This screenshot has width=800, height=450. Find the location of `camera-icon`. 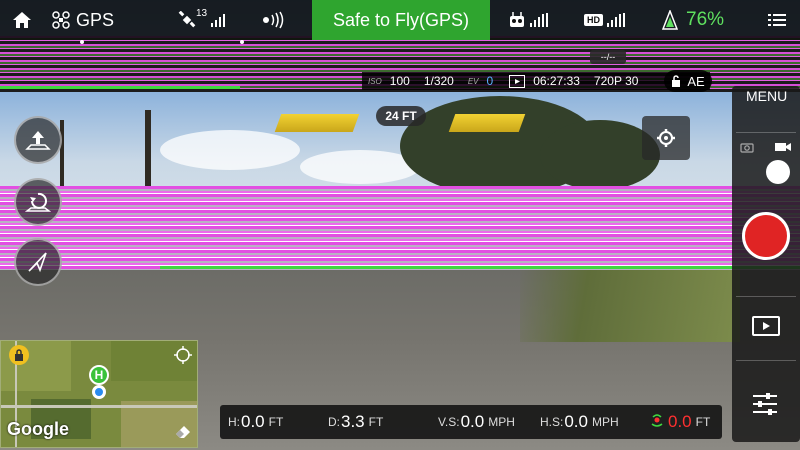

camera-icon is located at coordinates (747, 148).